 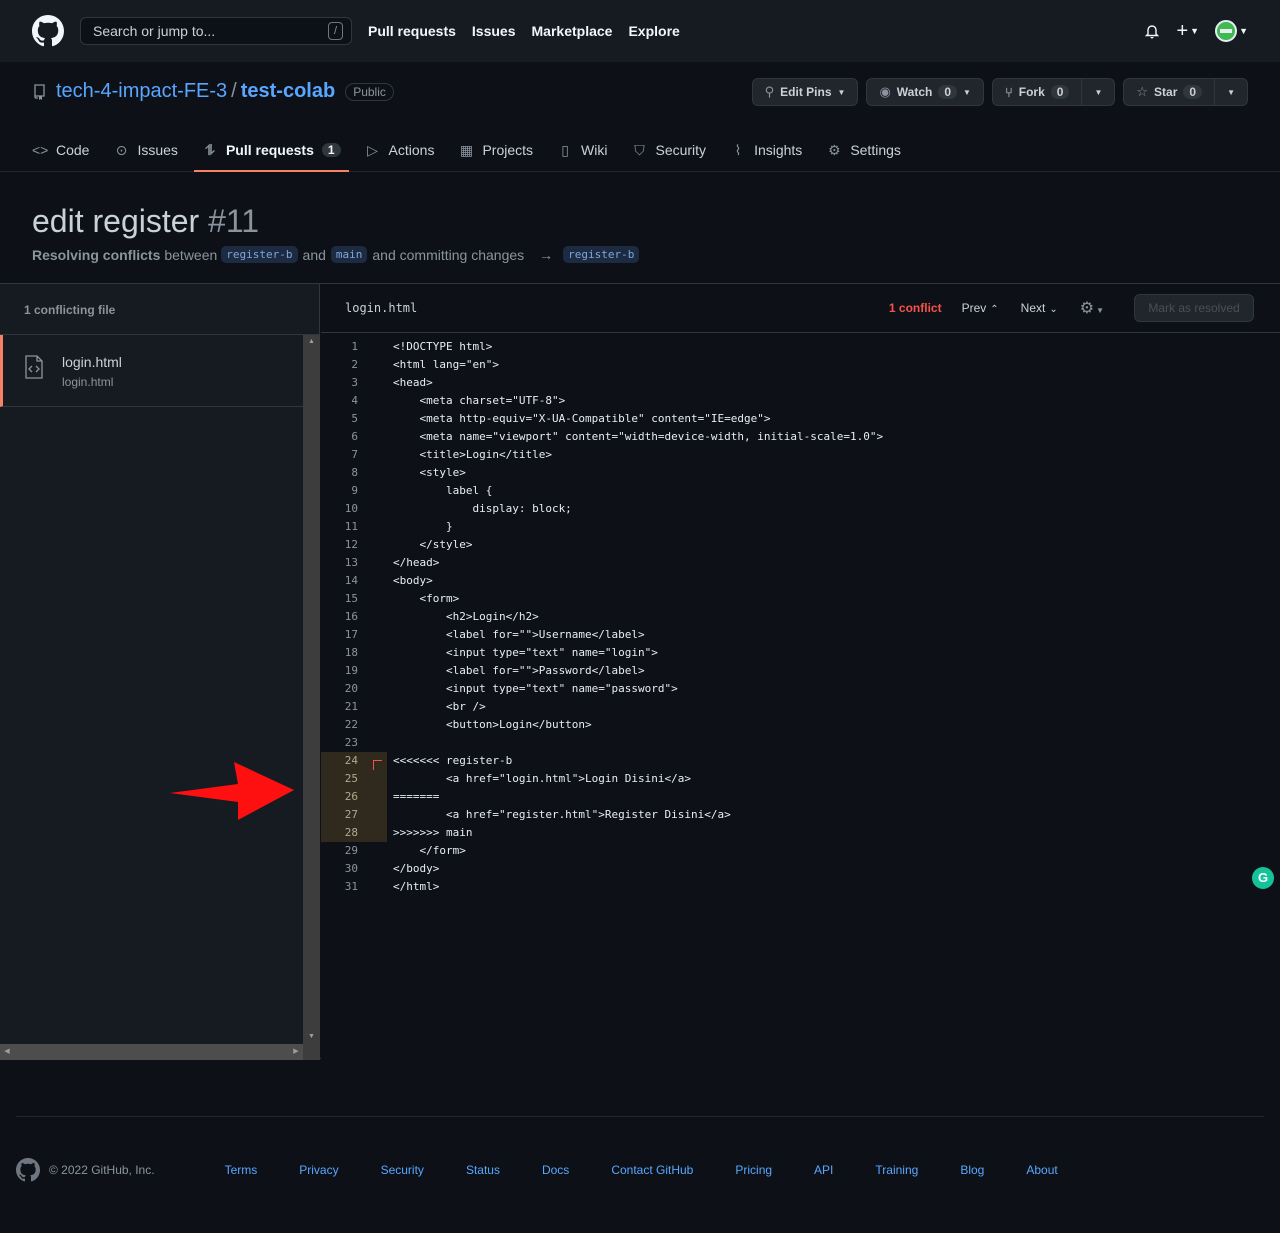 What do you see at coordinates (271, 150) in the screenshot?
I see `tab-pull-requests: ⥮ Pull requests 1` at bounding box center [271, 150].